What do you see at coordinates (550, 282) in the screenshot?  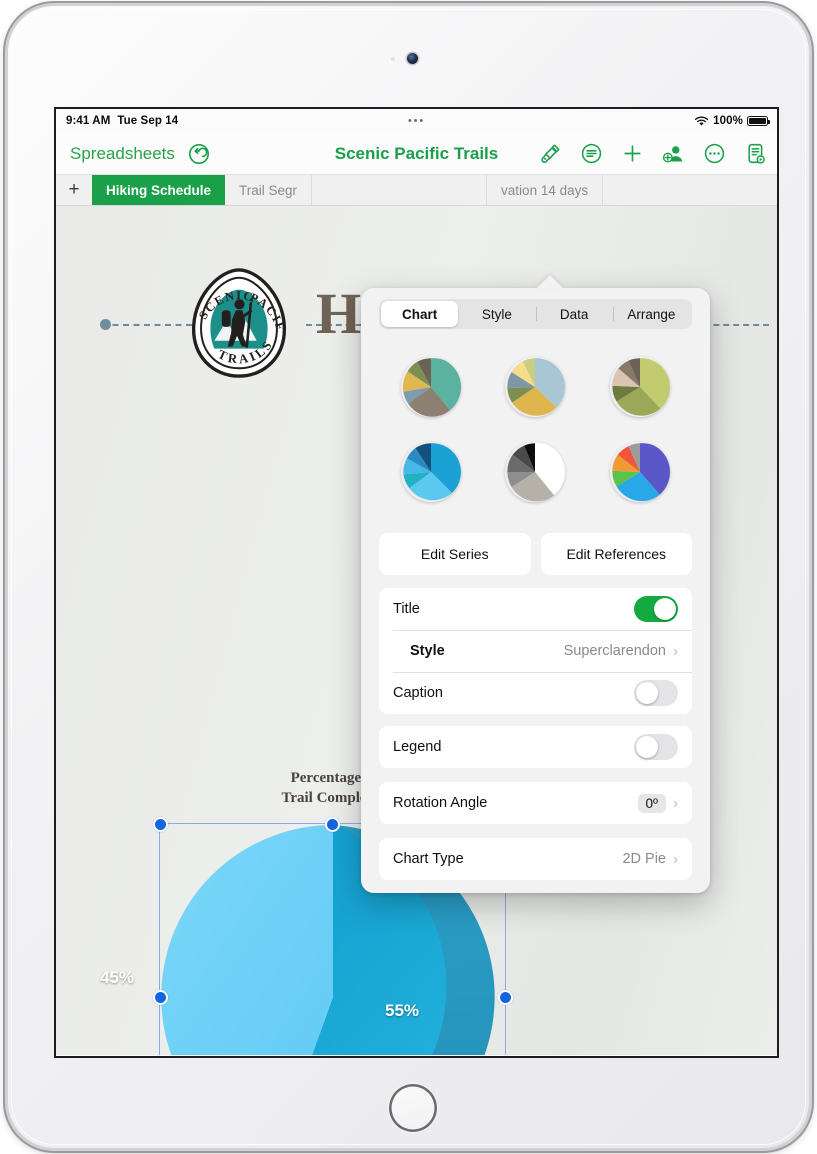 I see `popover-arrow` at bounding box center [550, 282].